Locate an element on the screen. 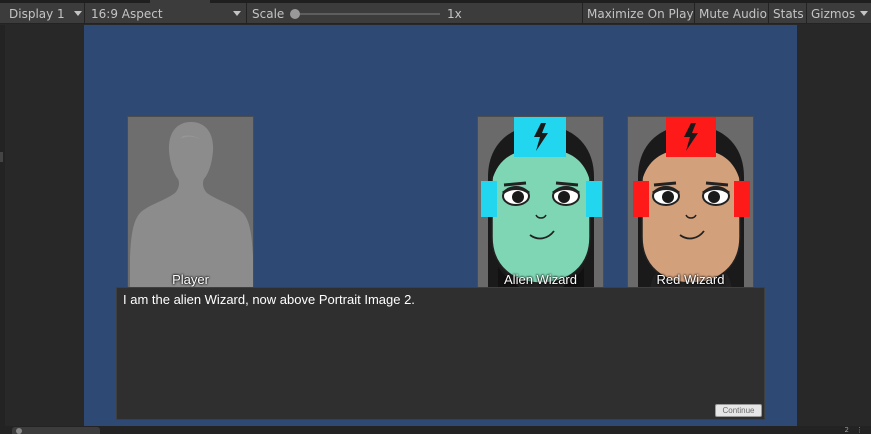  player-silhouette-icon is located at coordinates (190, 202).